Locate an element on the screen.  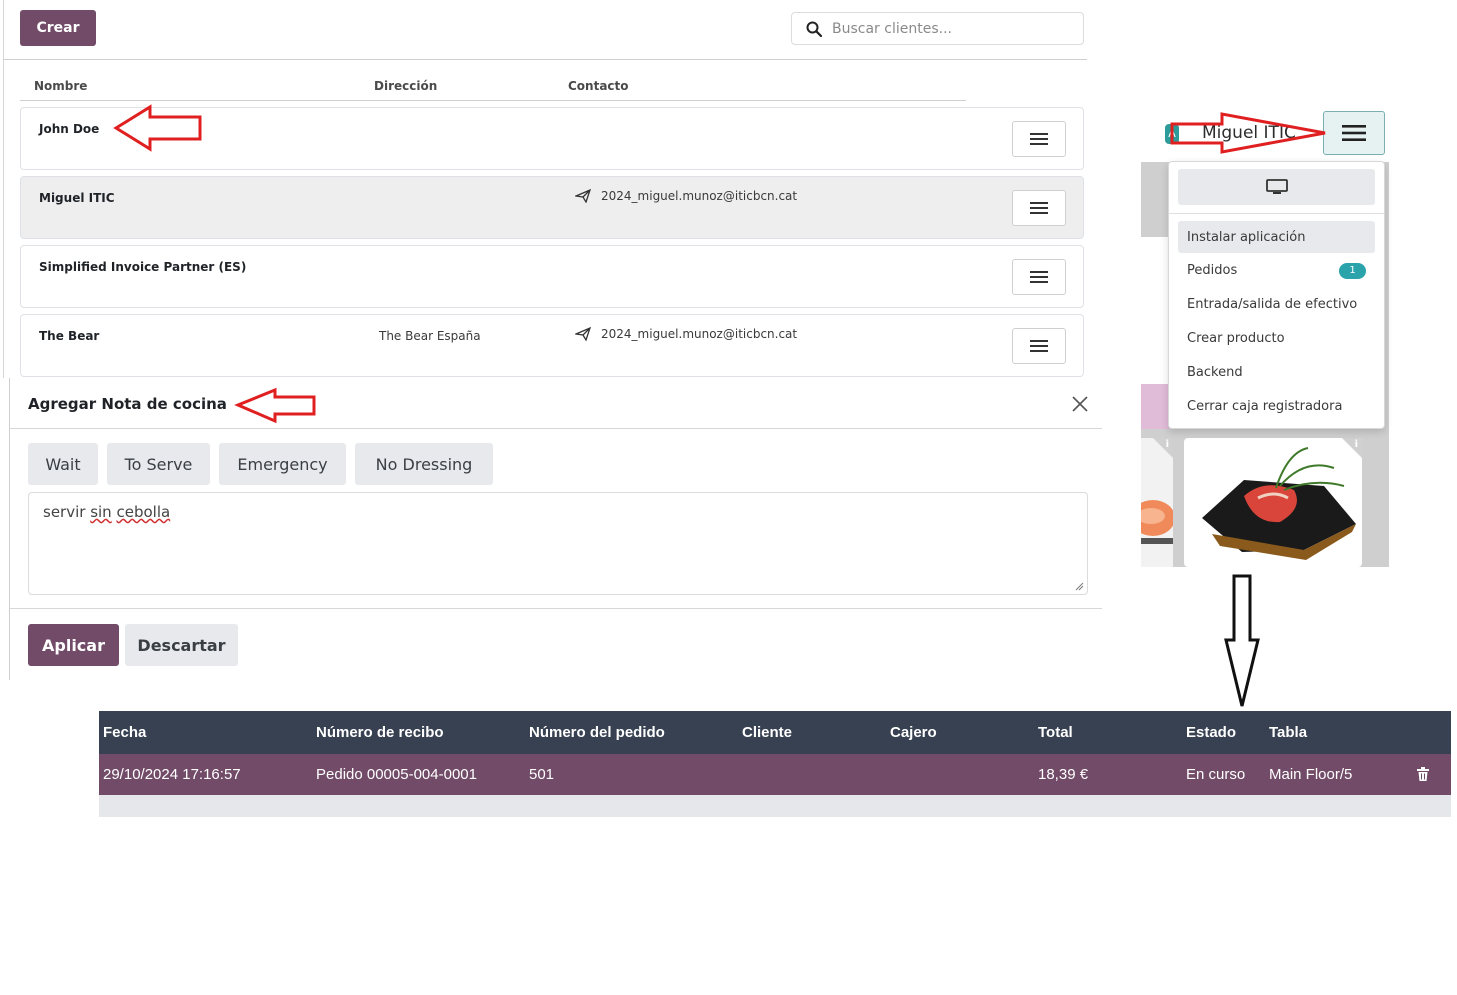
menu-item-create-product: Crear producto is located at coordinates (1276, 338).